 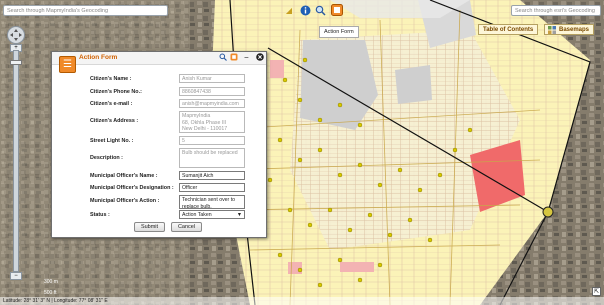 I want to click on close-icon, so click(x=259, y=57).